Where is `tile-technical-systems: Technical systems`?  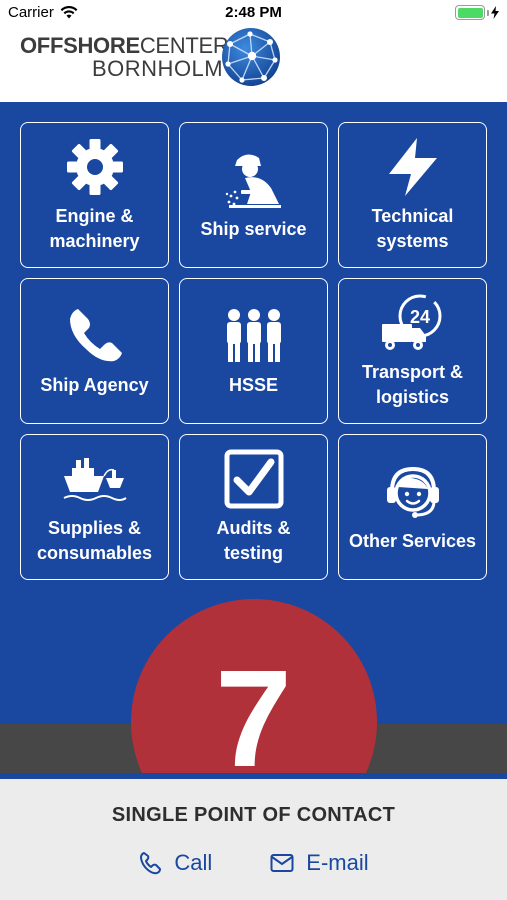 tile-technical-systems: Technical systems is located at coordinates (412, 195).